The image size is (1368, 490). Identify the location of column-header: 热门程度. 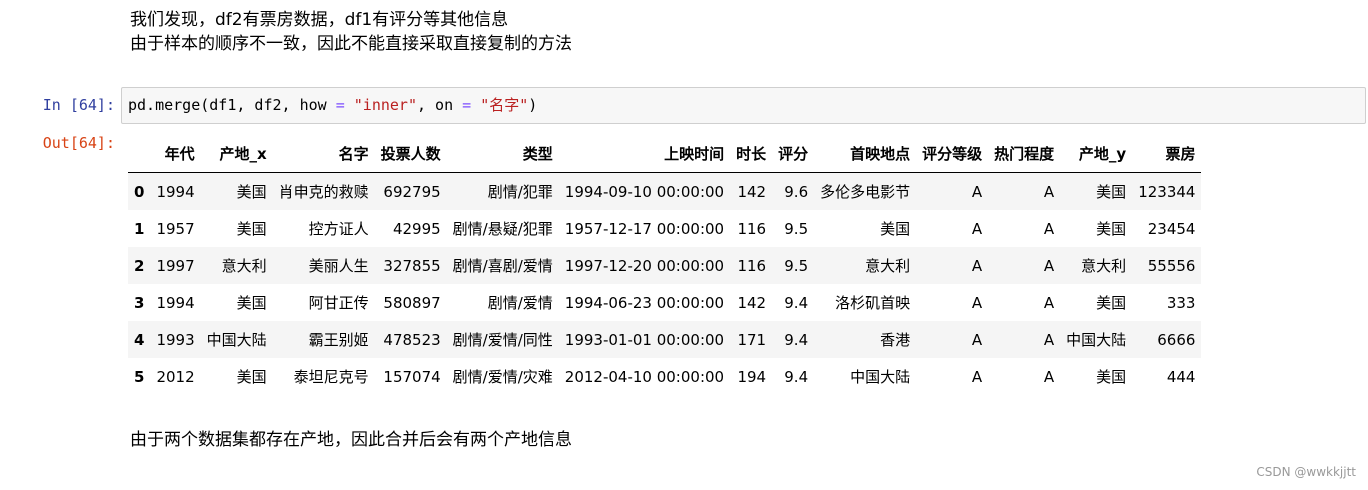
(1024, 153).